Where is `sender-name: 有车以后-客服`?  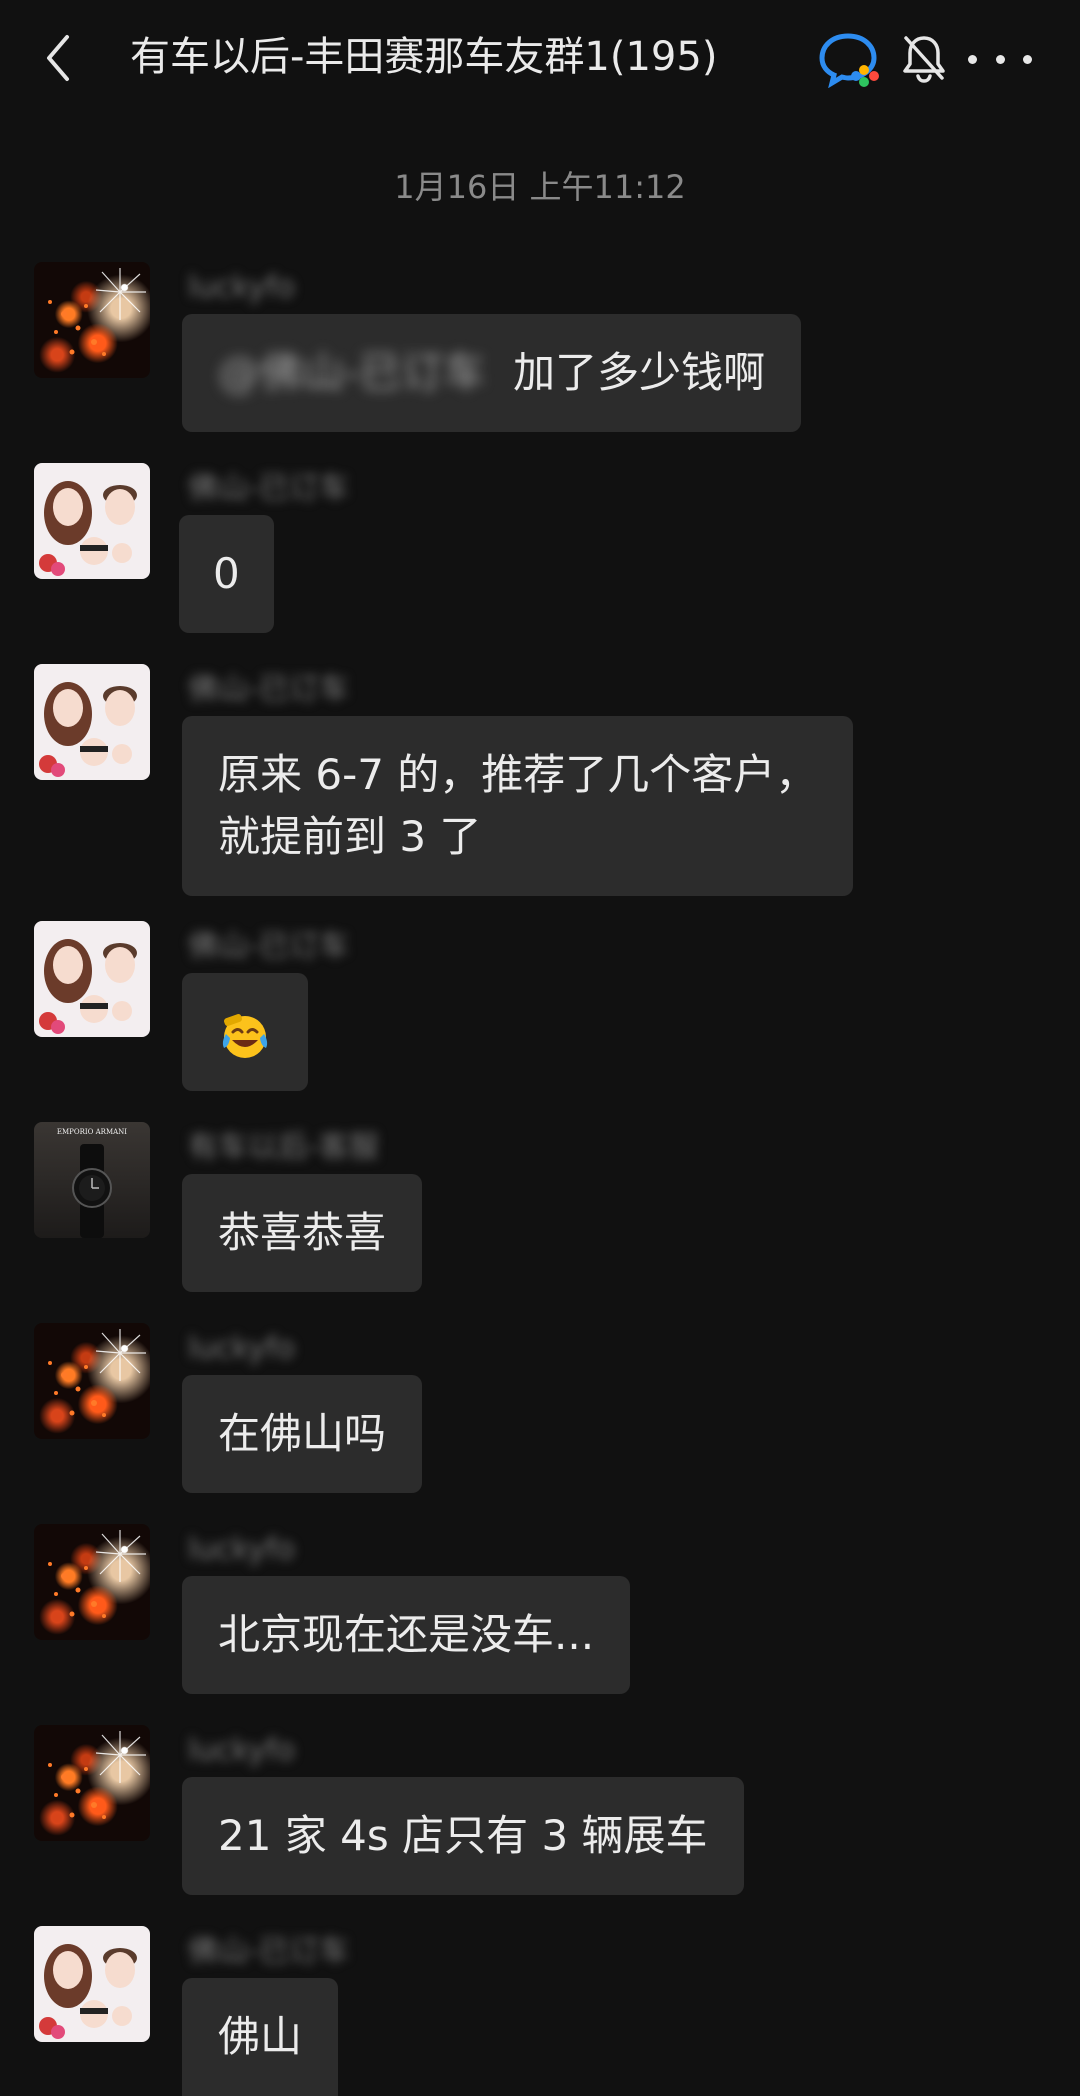 sender-name: 有车以后-客服 is located at coordinates (283, 1147).